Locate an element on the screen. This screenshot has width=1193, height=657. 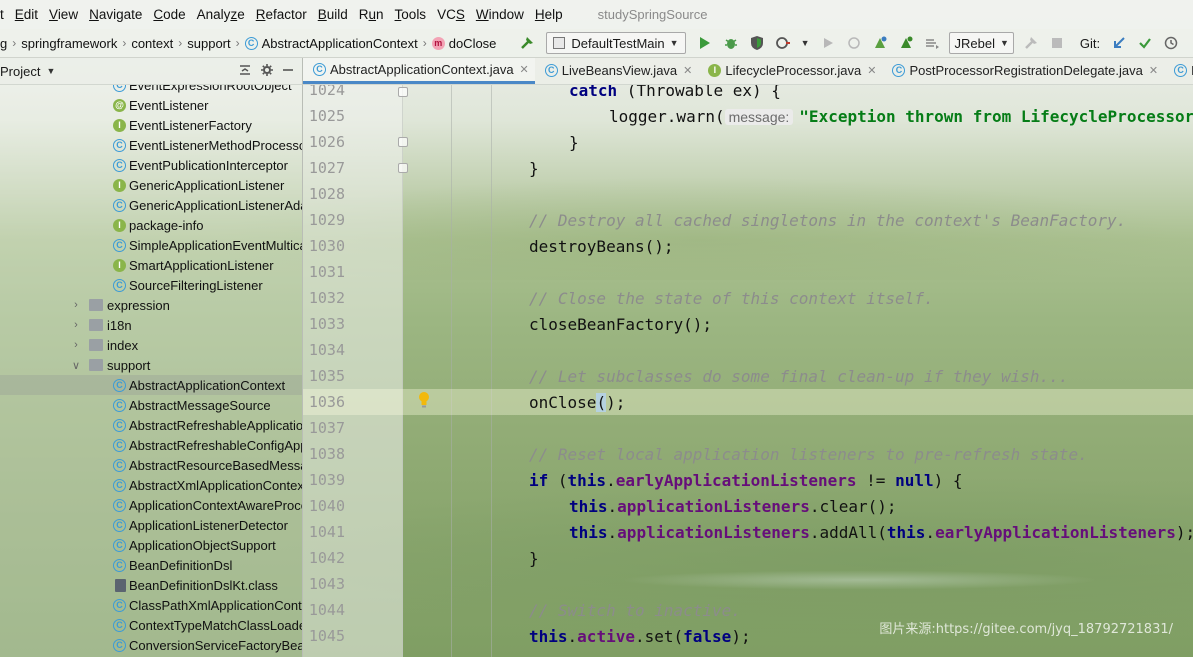
tab-3: C PostProcessorRegistrationDelegate.java ✕ is located at coordinates (1023, 71).